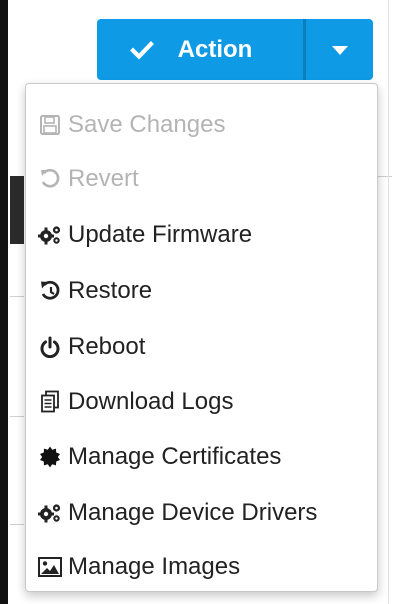 The height and width of the screenshot is (604, 394). Describe the element at coordinates (50, 125) in the screenshot. I see `floppy-disk-icon` at that location.